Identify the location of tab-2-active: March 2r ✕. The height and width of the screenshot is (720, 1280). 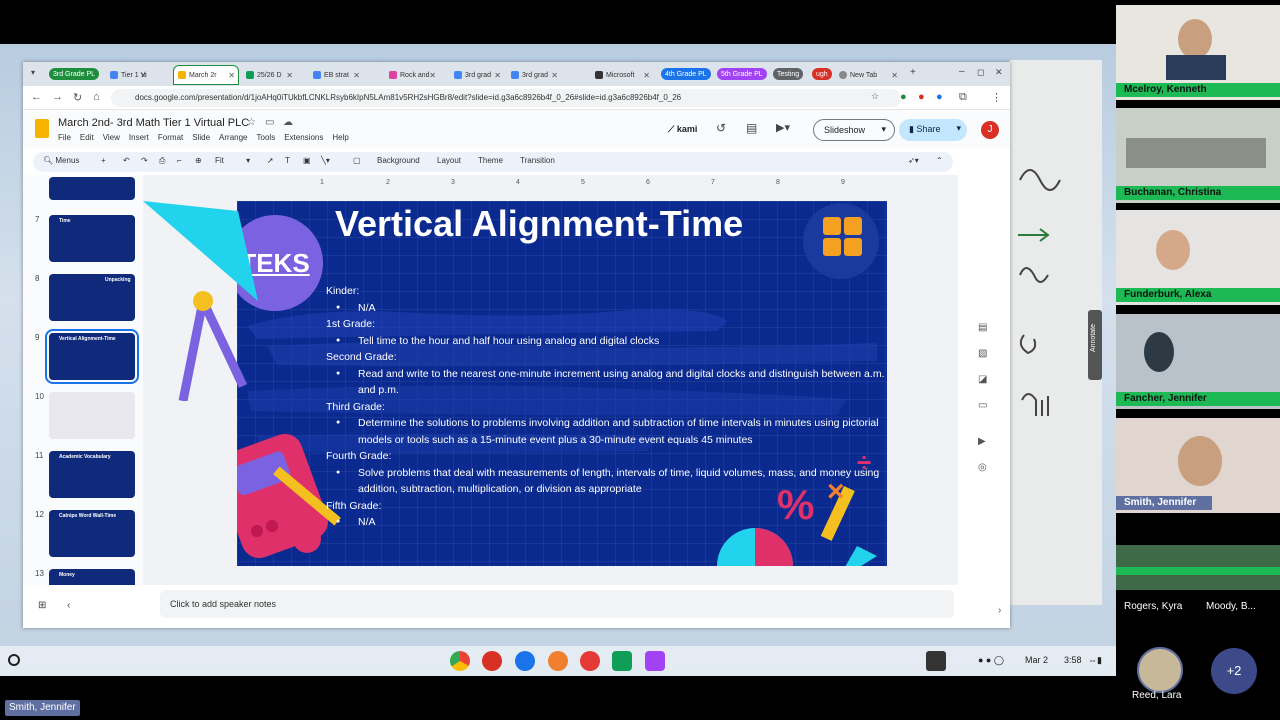
(206, 75).